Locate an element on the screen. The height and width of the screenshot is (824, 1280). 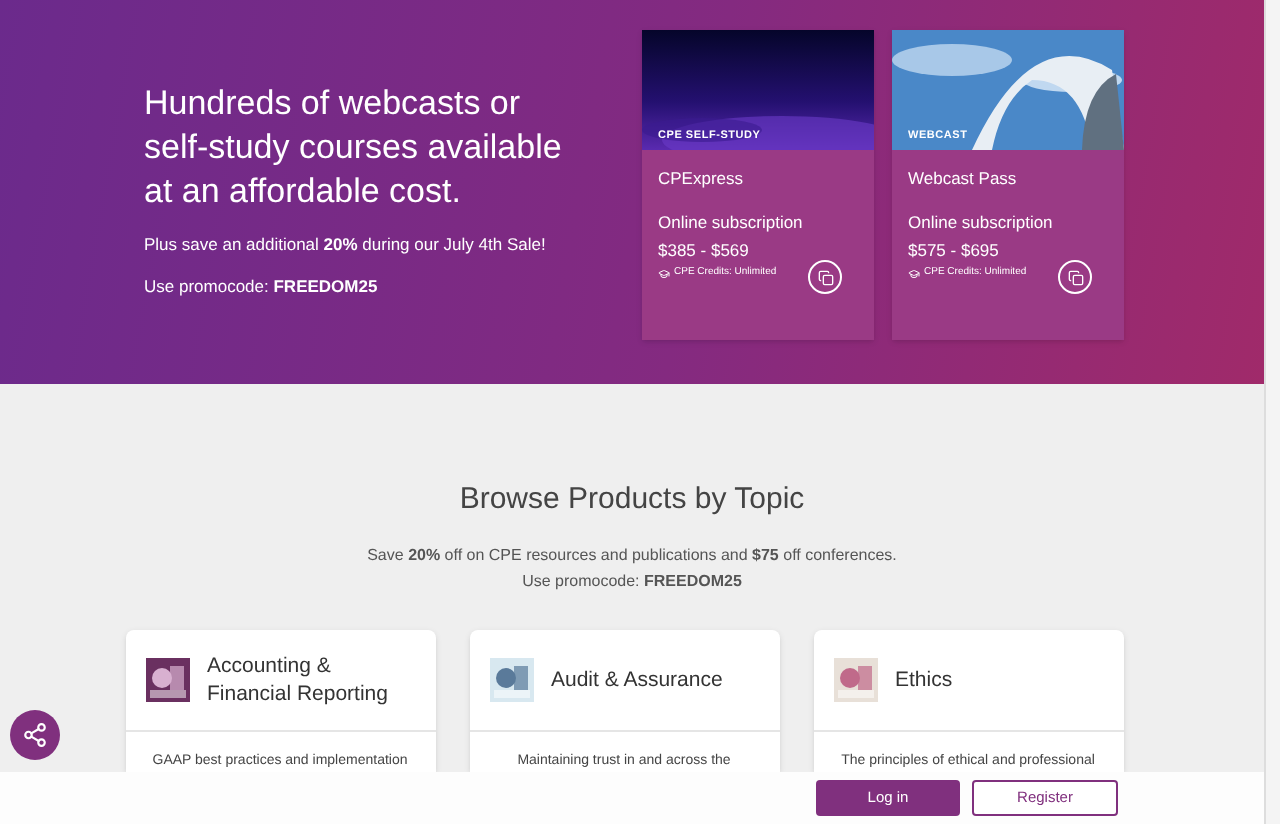
topic-title: Accounting & Financial Reporting is located at coordinates (298, 679).